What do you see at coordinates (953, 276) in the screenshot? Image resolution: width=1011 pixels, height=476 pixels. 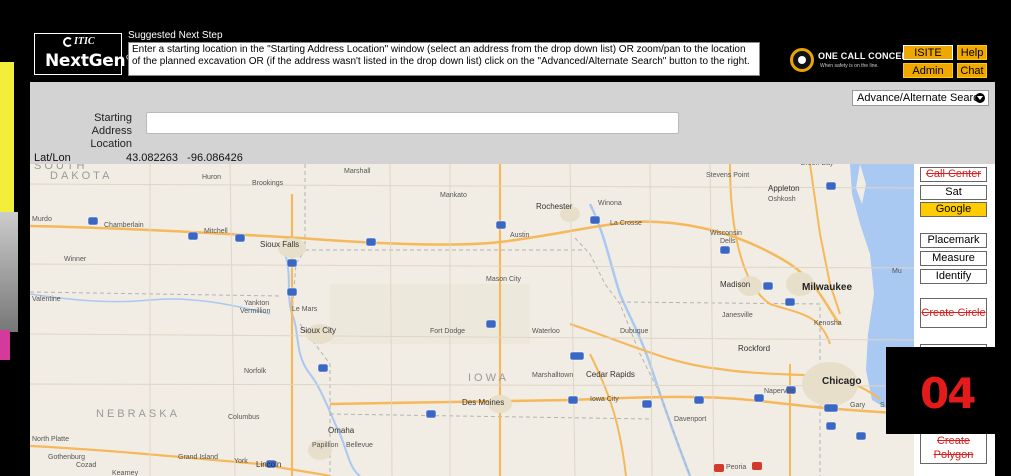 I see `identify-button: Identify` at bounding box center [953, 276].